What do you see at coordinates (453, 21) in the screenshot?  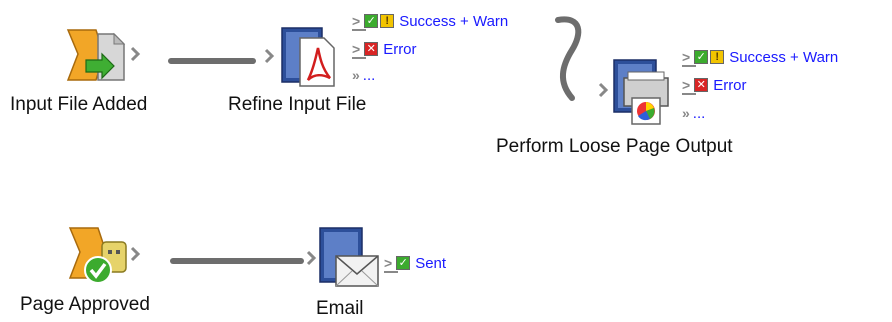 I see `refine-success-warn-link: Success + Warn` at bounding box center [453, 21].